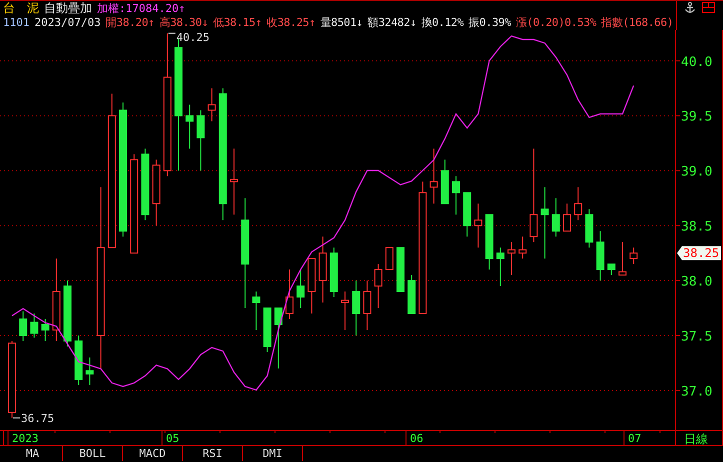 The image size is (723, 462). Describe the element at coordinates (442, 22) in the screenshot. I see `quote-value: 換0.12%` at that location.